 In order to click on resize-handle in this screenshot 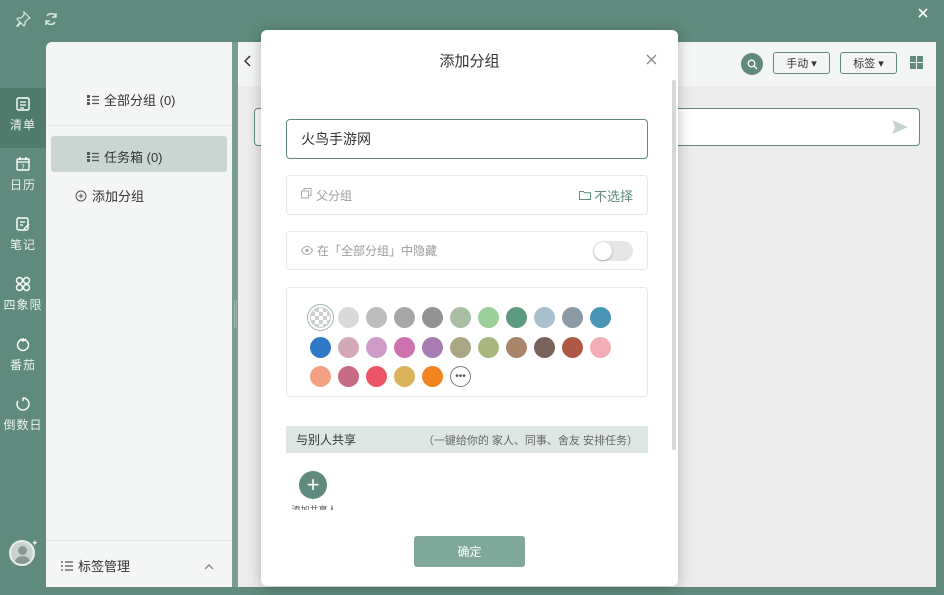, I will do `click(235, 314)`.